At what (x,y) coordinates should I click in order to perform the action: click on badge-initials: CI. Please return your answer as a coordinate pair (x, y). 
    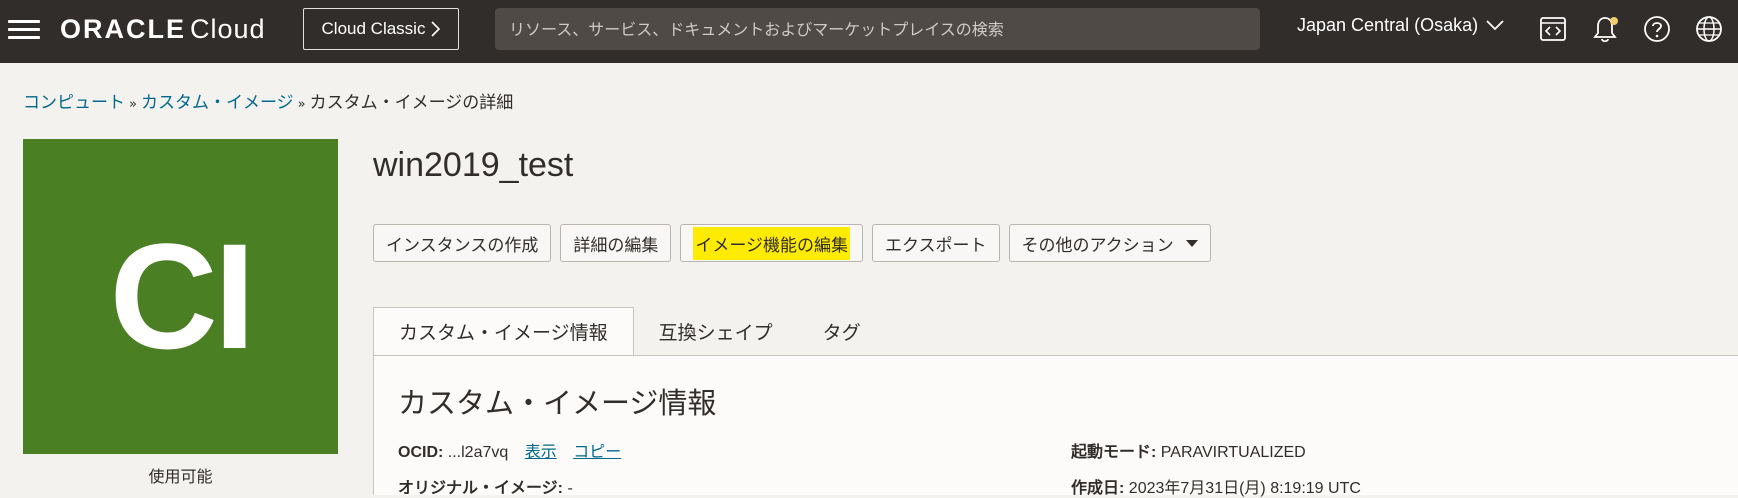
    Looking at the image, I should click on (182, 296).